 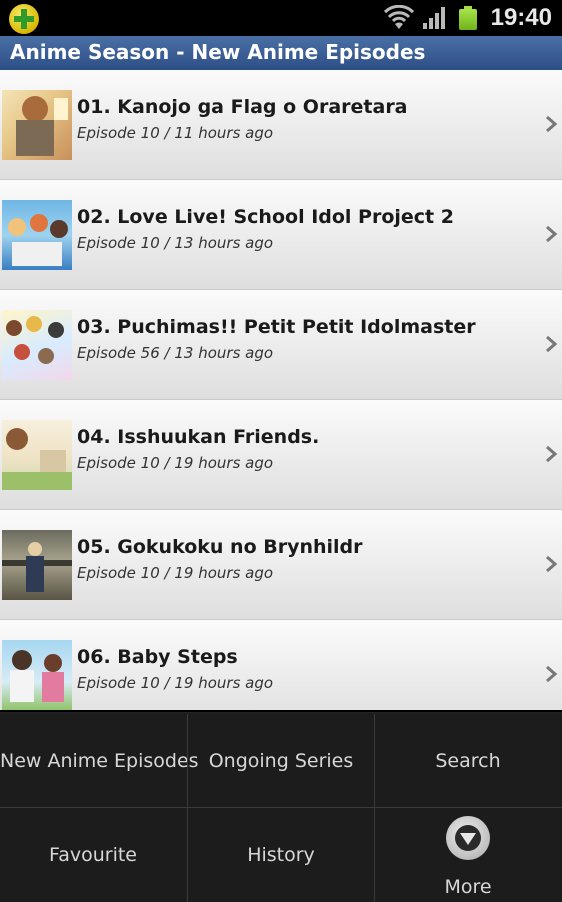 What do you see at coordinates (468, 838) in the screenshot?
I see `more-icon` at bounding box center [468, 838].